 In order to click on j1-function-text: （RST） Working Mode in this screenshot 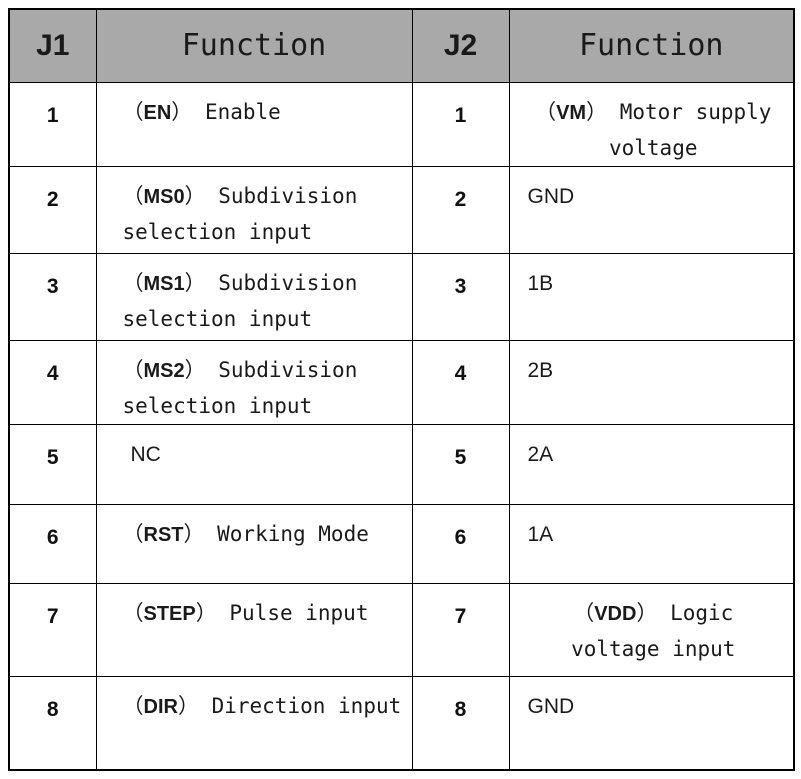, I will do `click(245, 534)`.